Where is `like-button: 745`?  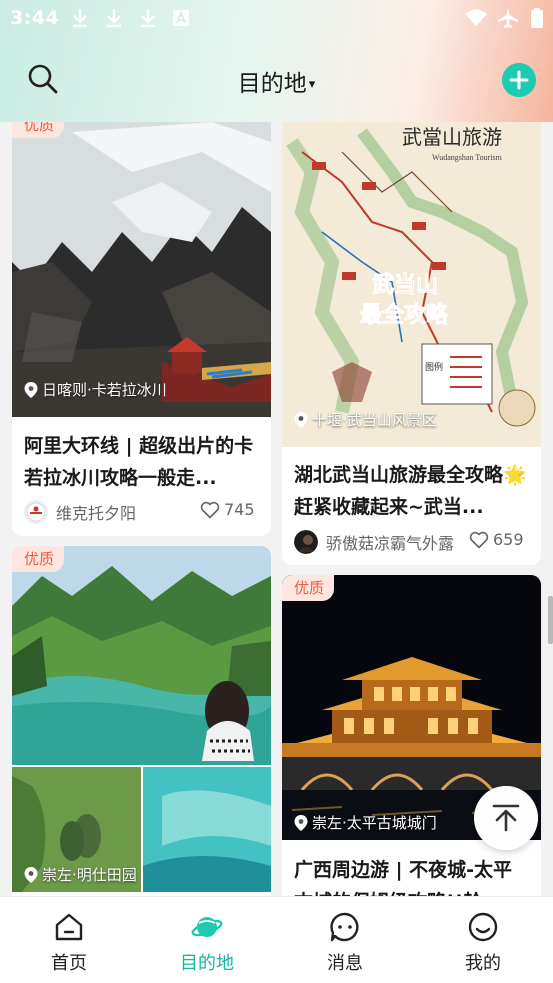
like-button: 745 is located at coordinates (227, 509).